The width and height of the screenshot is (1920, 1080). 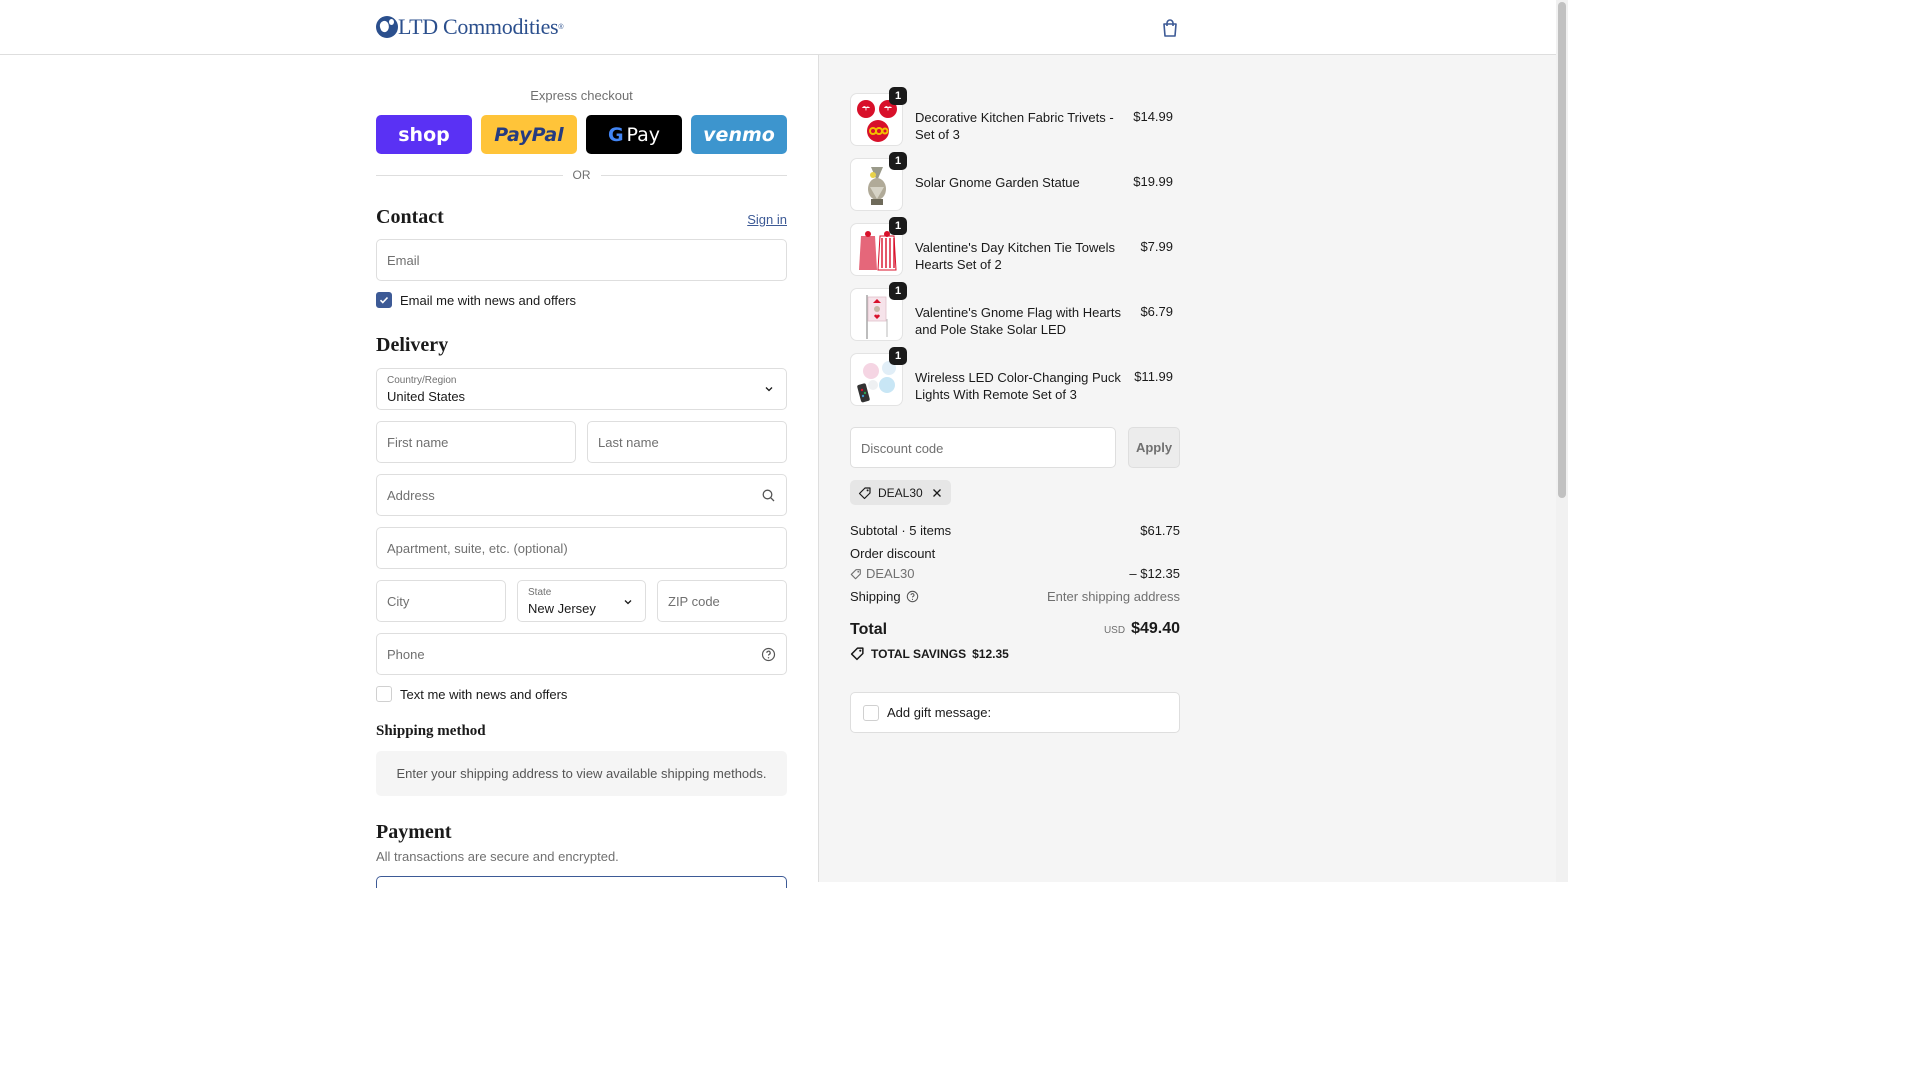 What do you see at coordinates (919, 653) in the screenshot?
I see `savings-label: TOTAL SAVINGS` at bounding box center [919, 653].